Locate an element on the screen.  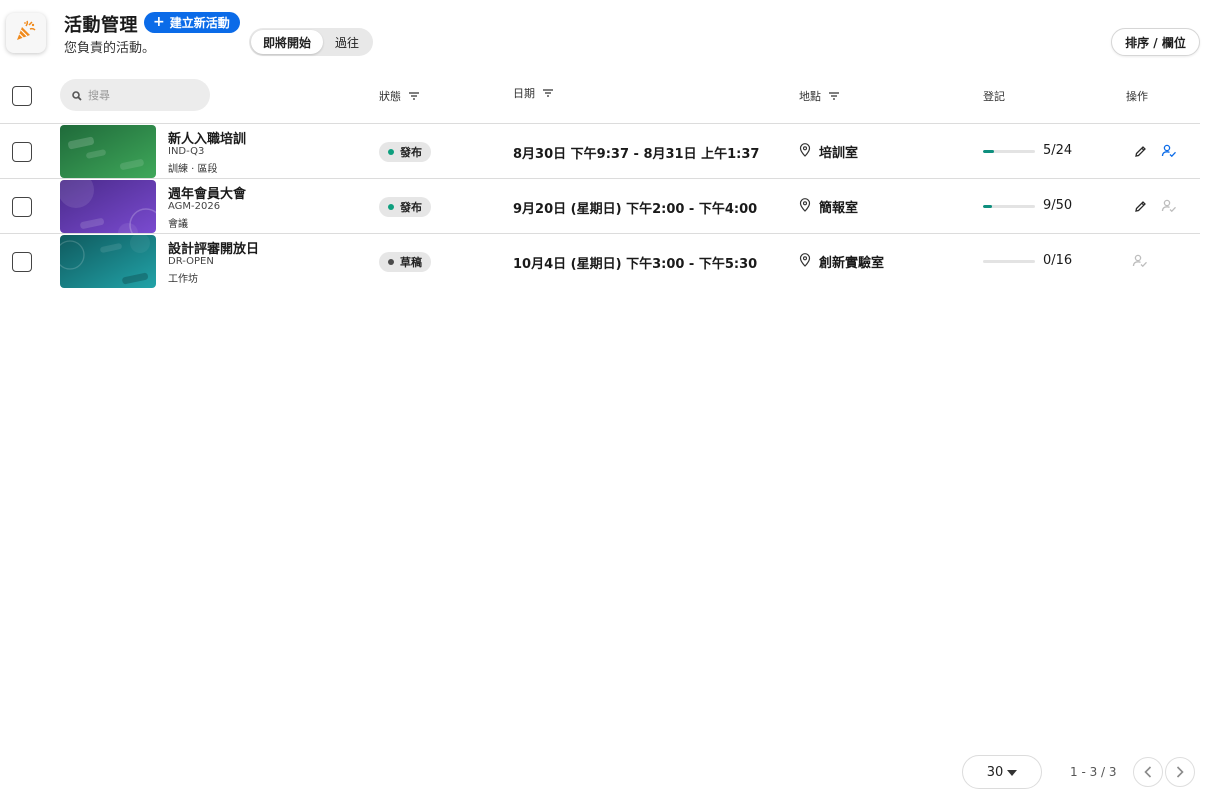
status-label: 草稿 is located at coordinates (411, 262).